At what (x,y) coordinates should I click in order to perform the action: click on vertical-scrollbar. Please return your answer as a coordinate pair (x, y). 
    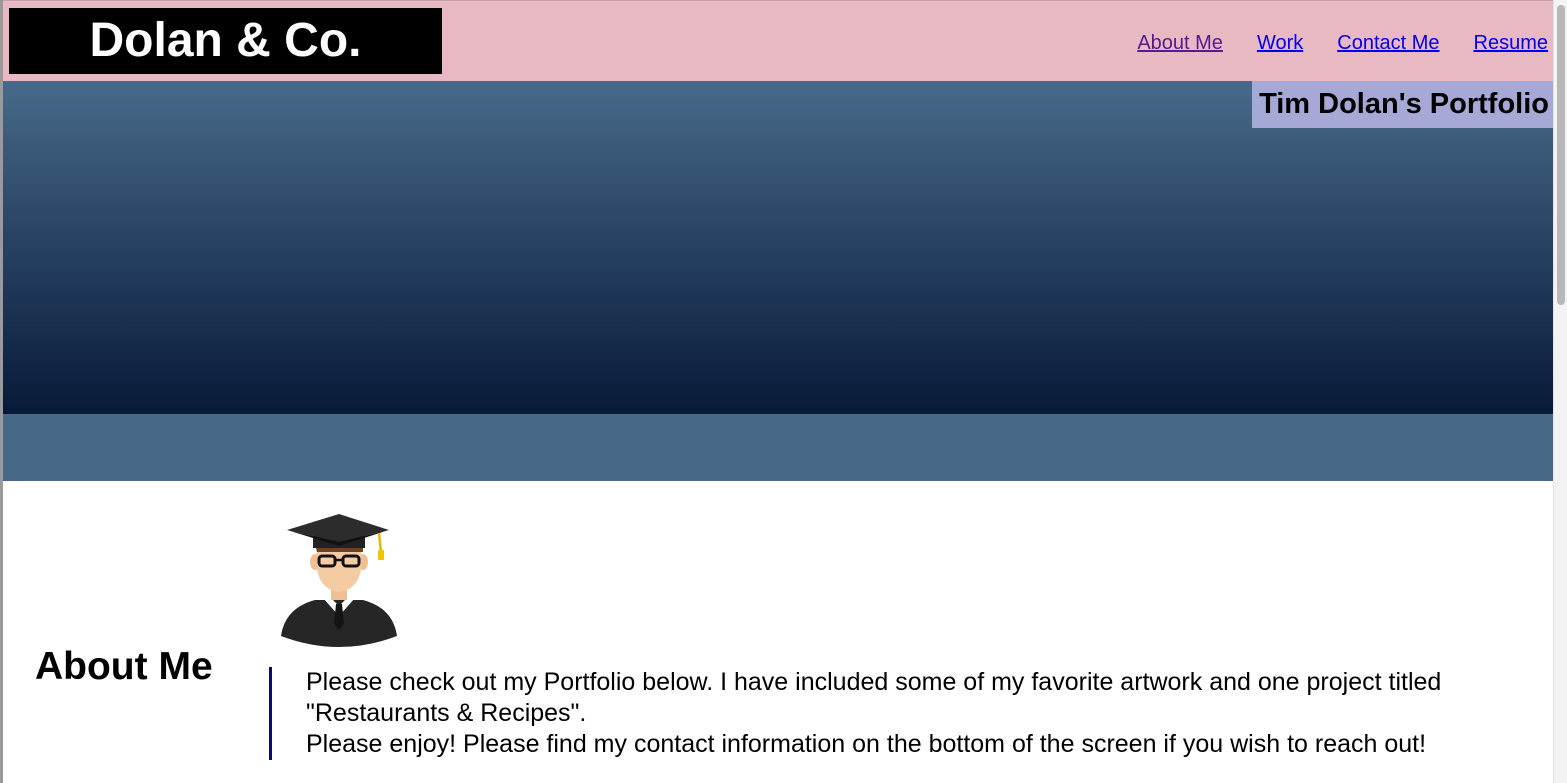
    Looking at the image, I should click on (1560, 391).